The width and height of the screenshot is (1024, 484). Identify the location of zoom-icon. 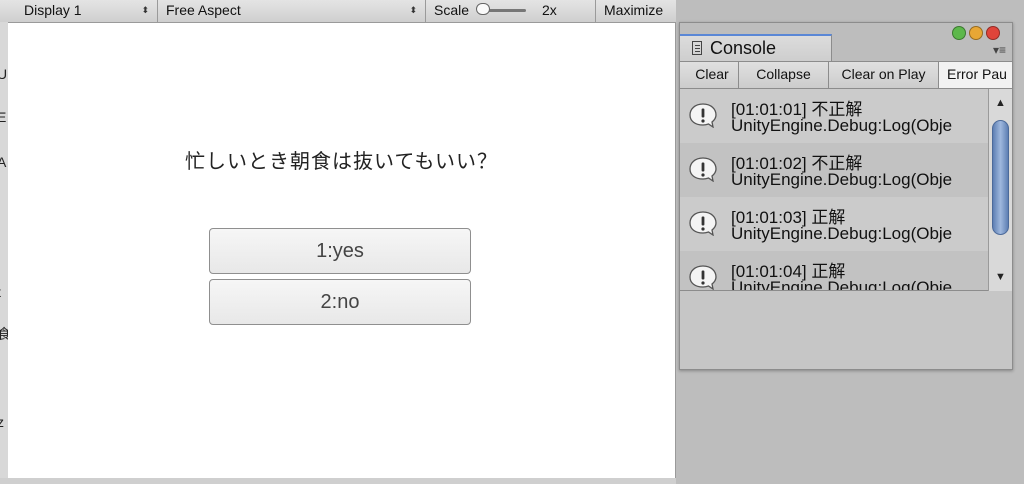
(959, 33).